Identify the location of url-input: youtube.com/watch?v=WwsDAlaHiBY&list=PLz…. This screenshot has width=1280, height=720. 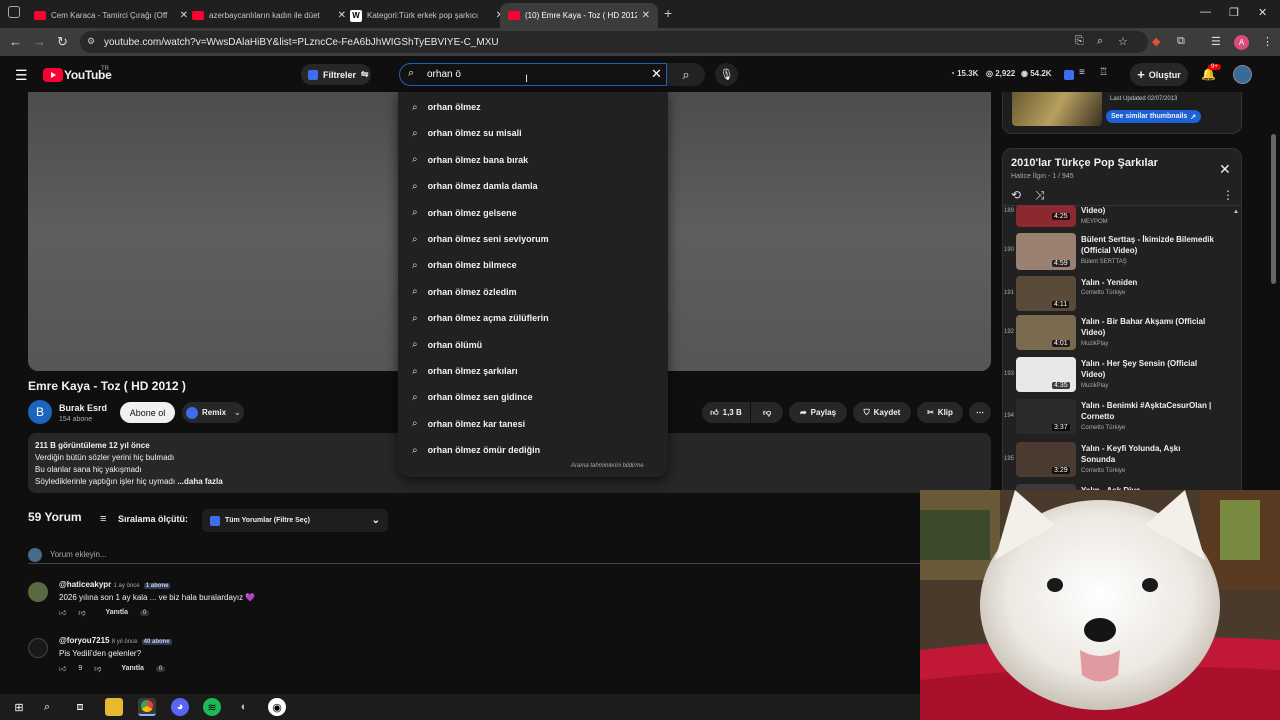
(614, 42).